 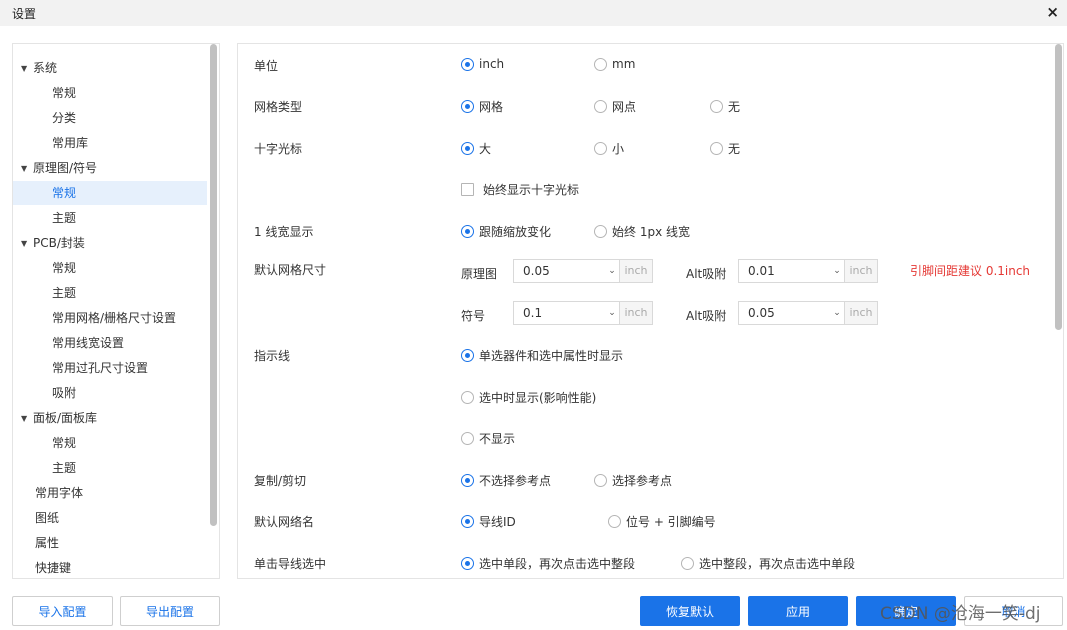 I want to click on option-label: 选中时显示(影响性能), so click(x=538, y=398).